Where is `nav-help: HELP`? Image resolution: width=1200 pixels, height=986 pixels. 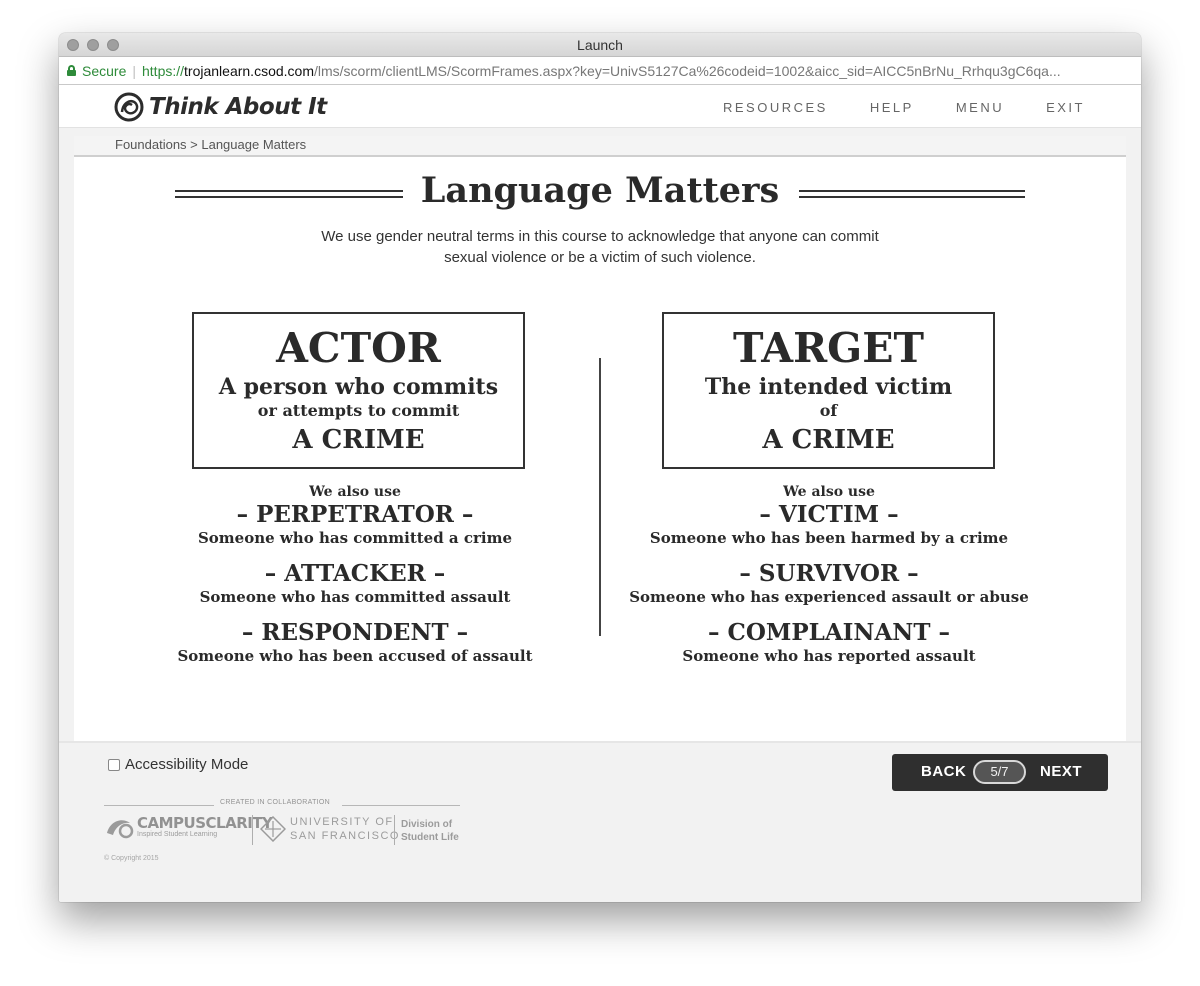 nav-help: HELP is located at coordinates (892, 107).